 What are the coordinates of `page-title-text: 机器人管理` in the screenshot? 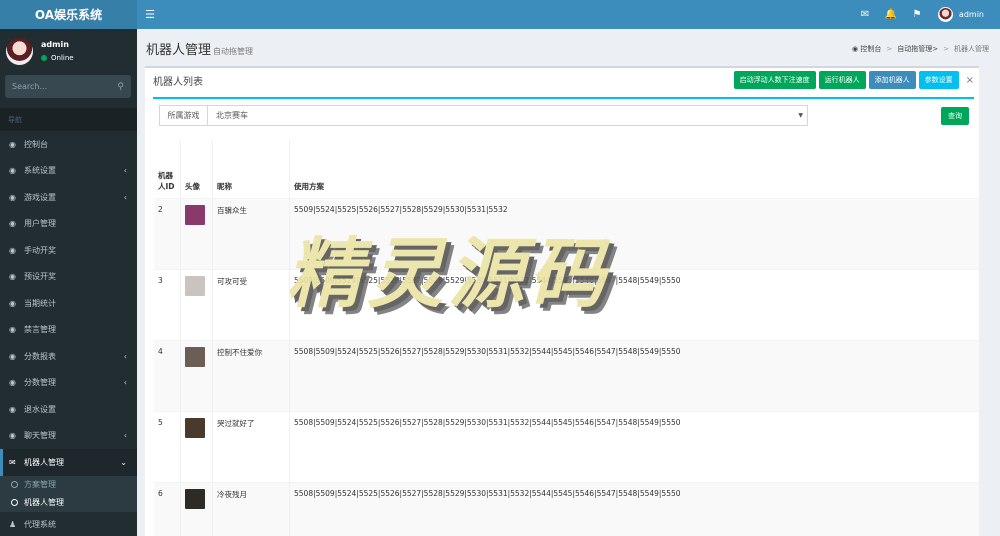 It's located at (179, 50).